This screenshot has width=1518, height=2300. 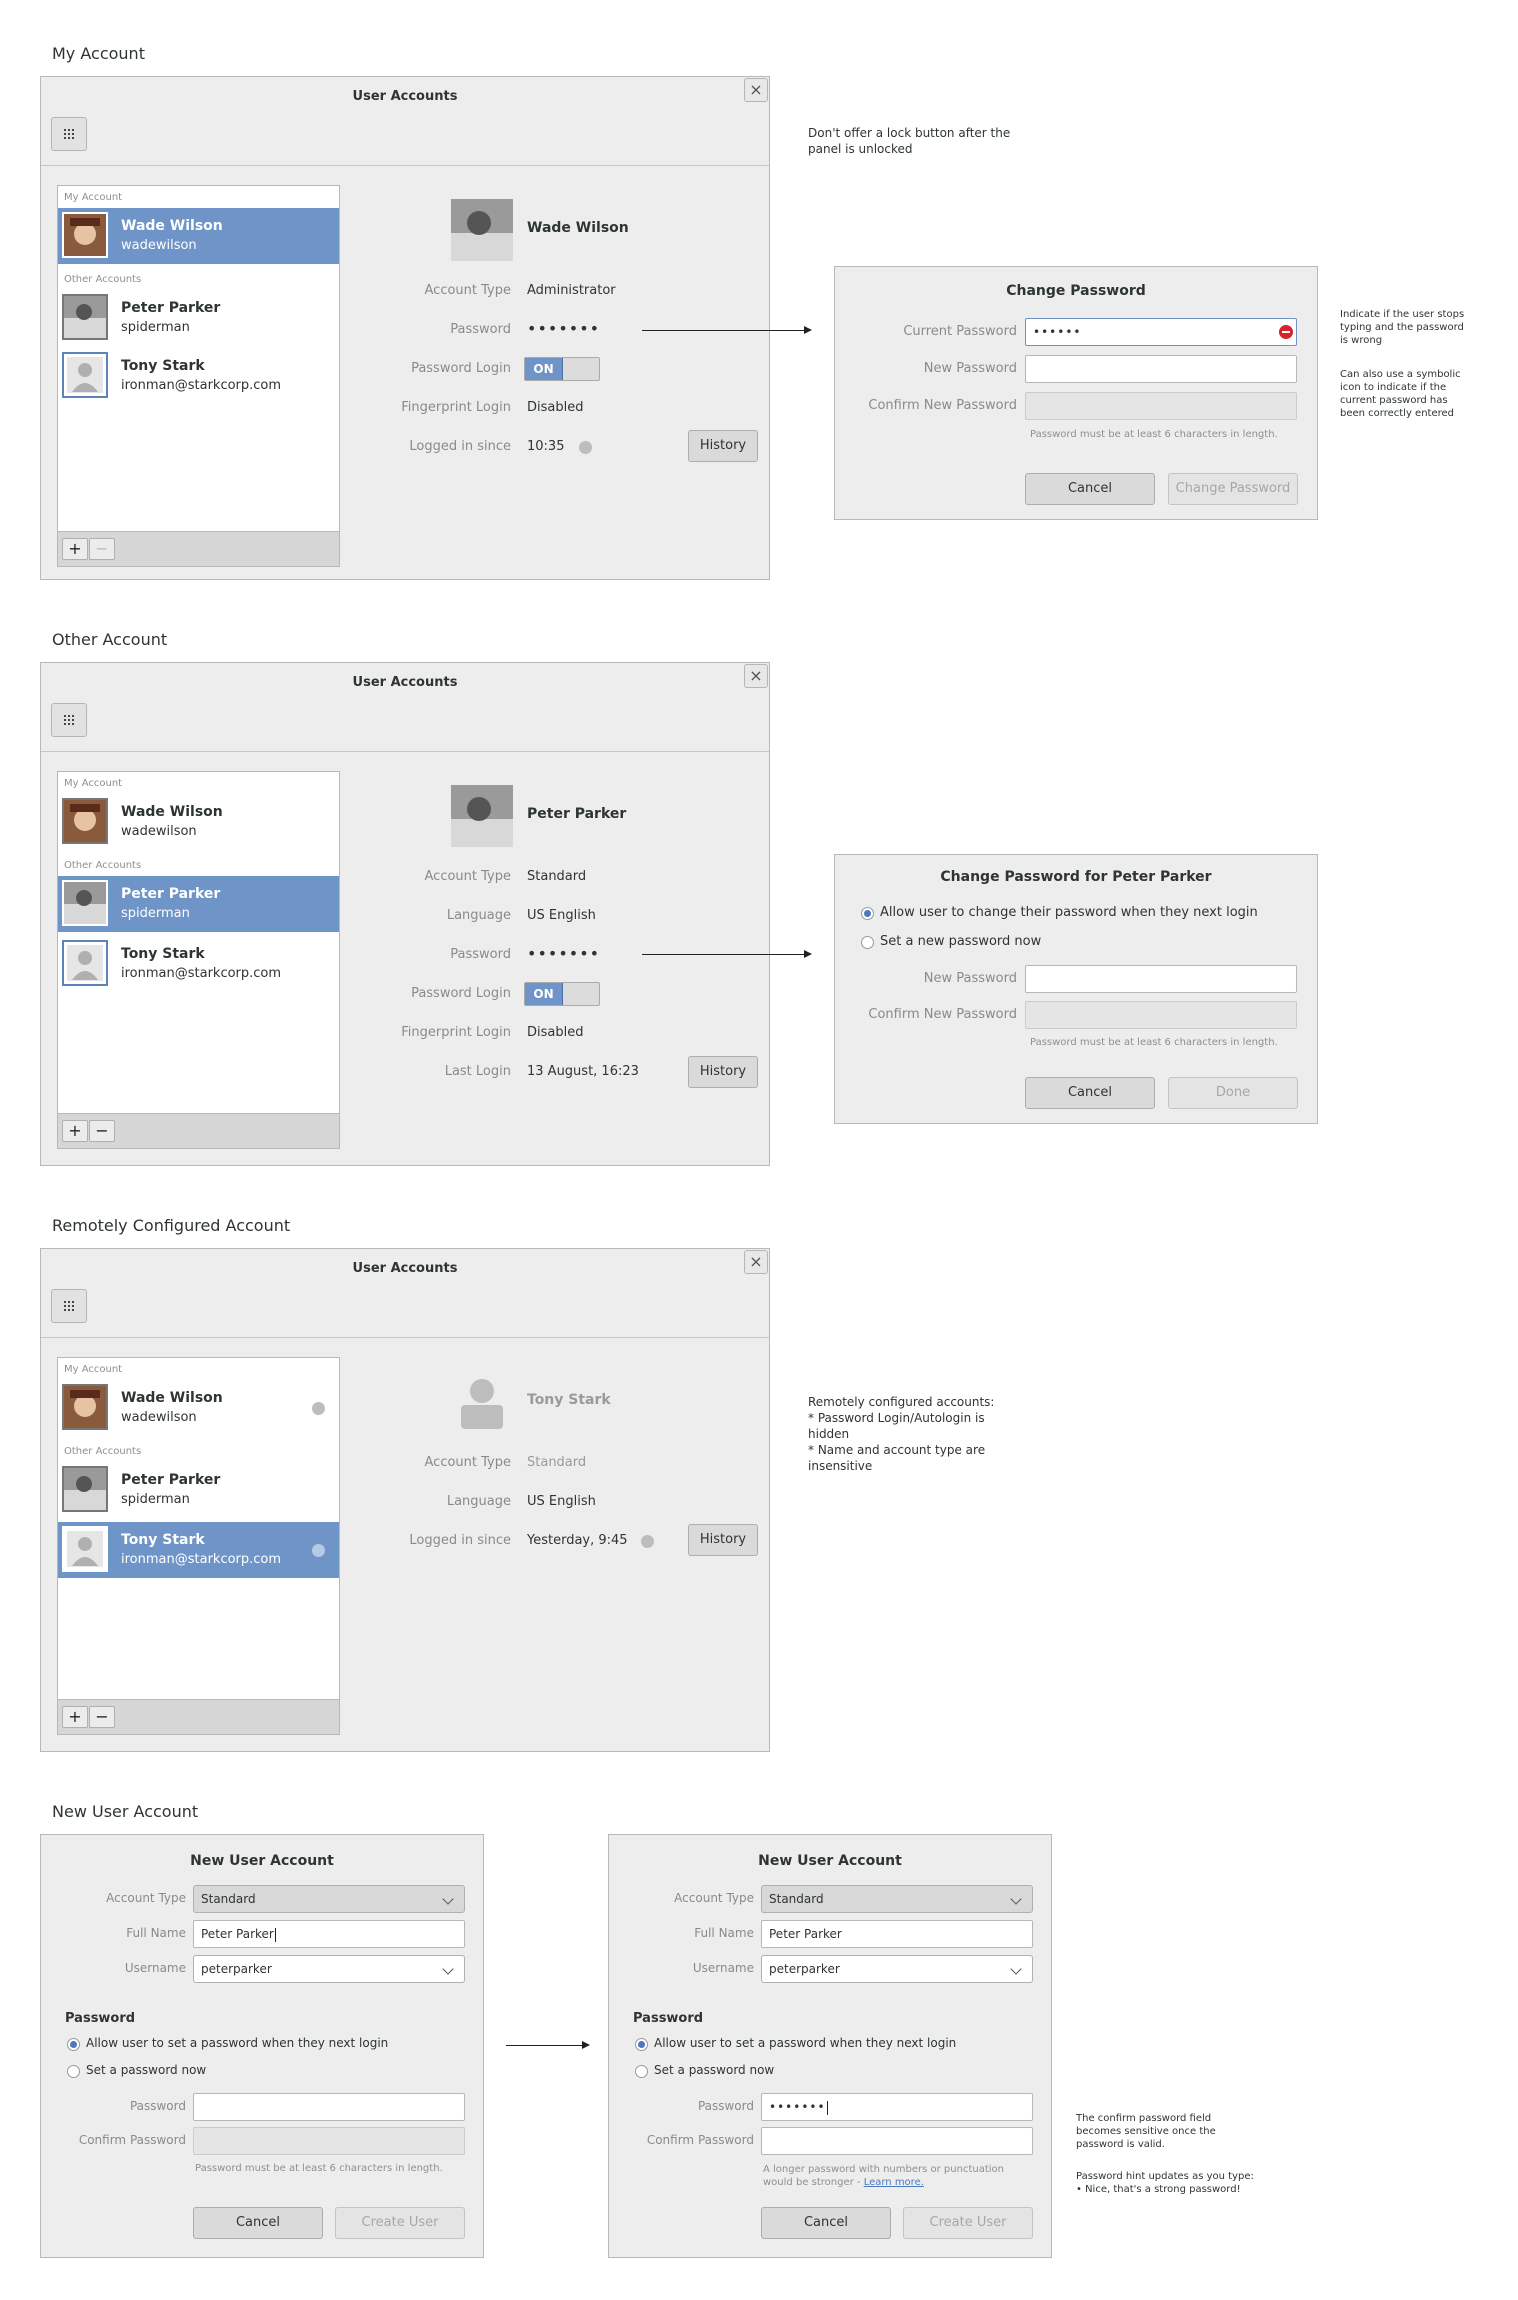 I want to click on label-confirm-password: Confirm Password, so click(x=132, y=2140).